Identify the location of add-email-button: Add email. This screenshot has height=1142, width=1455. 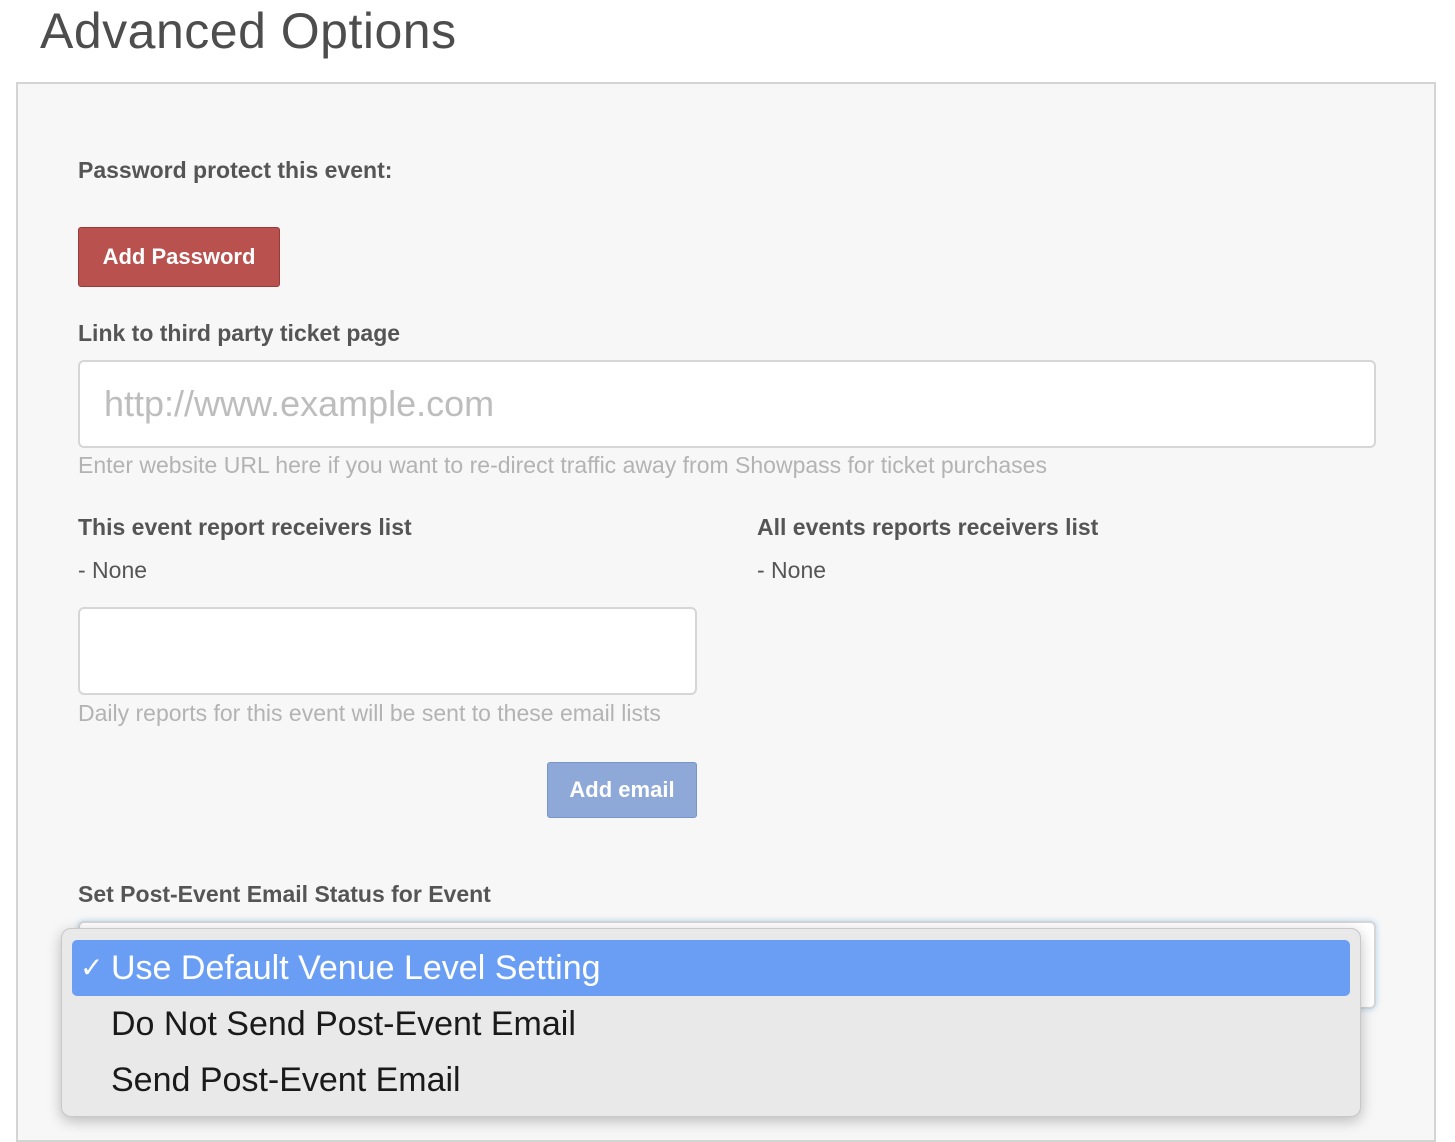
(622, 790).